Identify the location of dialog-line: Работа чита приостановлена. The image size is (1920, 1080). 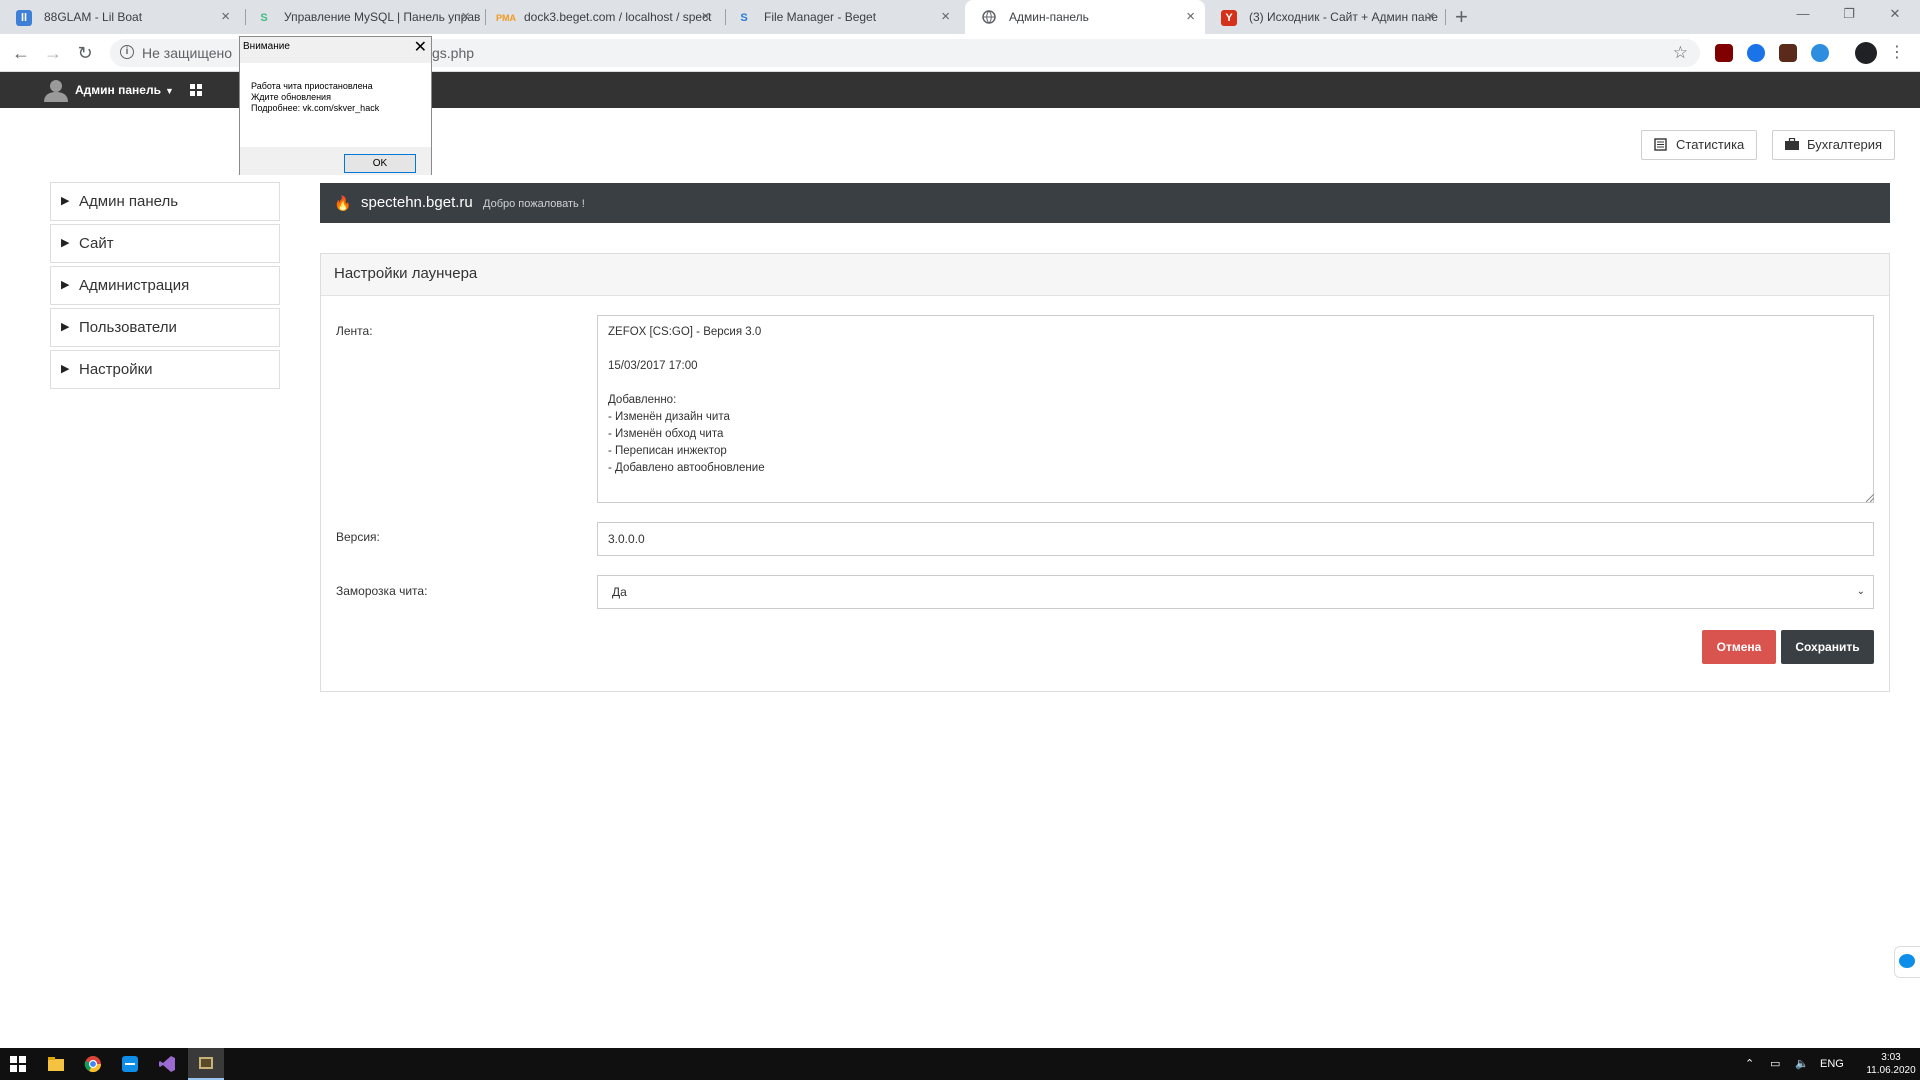
(312, 86).